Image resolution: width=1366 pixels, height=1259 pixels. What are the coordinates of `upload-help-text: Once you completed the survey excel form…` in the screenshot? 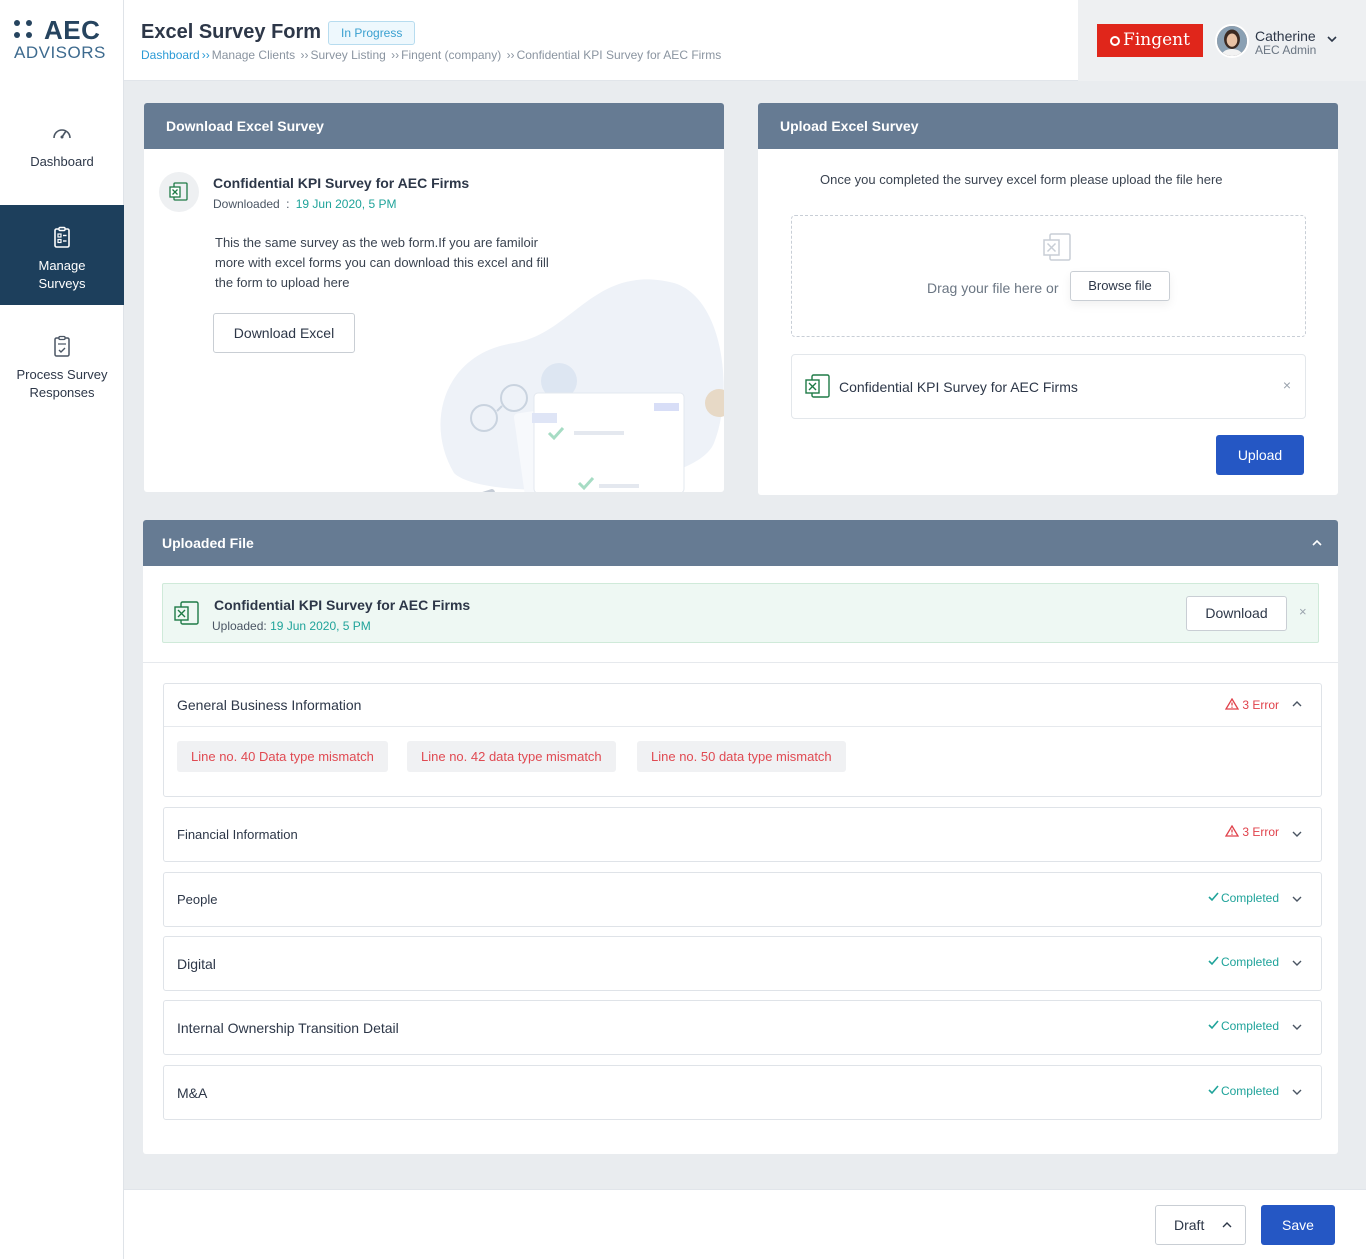 It's located at (1021, 179).